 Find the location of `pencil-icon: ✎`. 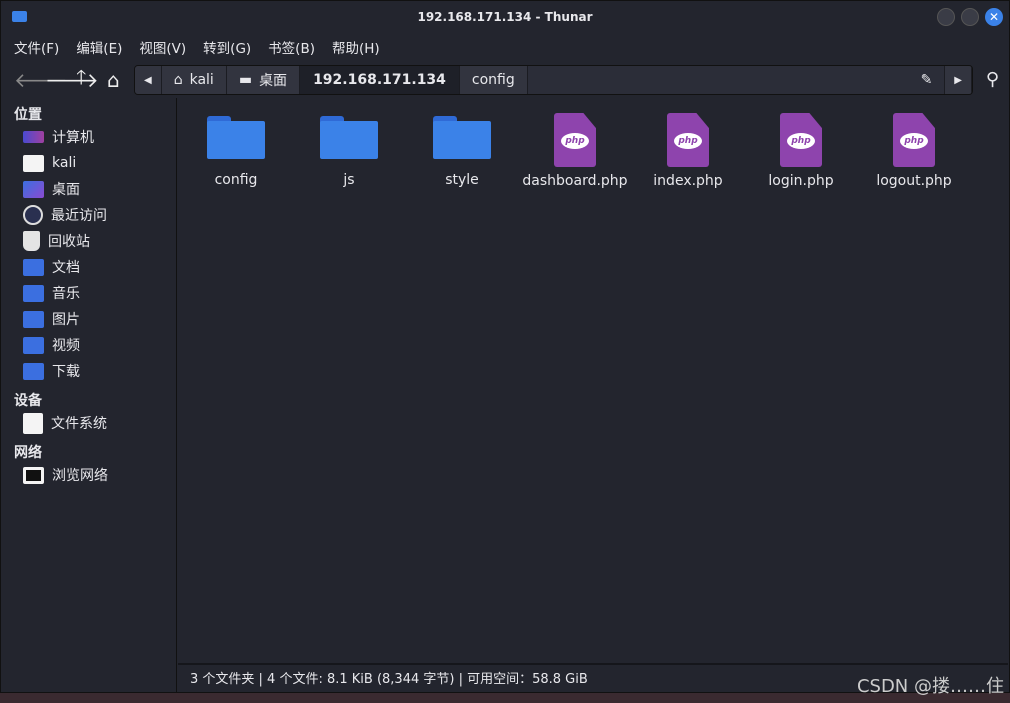

pencil-icon: ✎ is located at coordinates (926, 80).